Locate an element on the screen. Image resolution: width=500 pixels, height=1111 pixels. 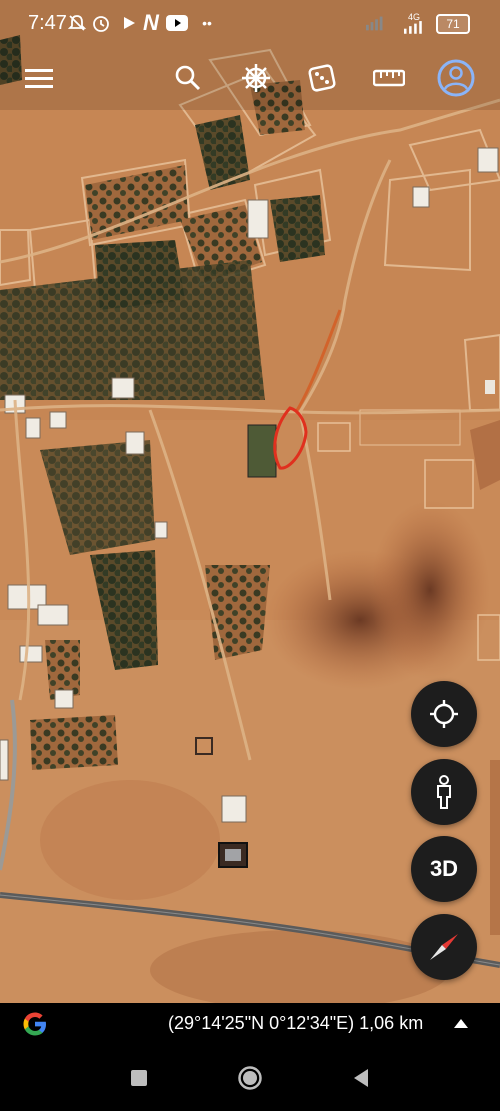
google-logo is located at coordinates (34, 1024).